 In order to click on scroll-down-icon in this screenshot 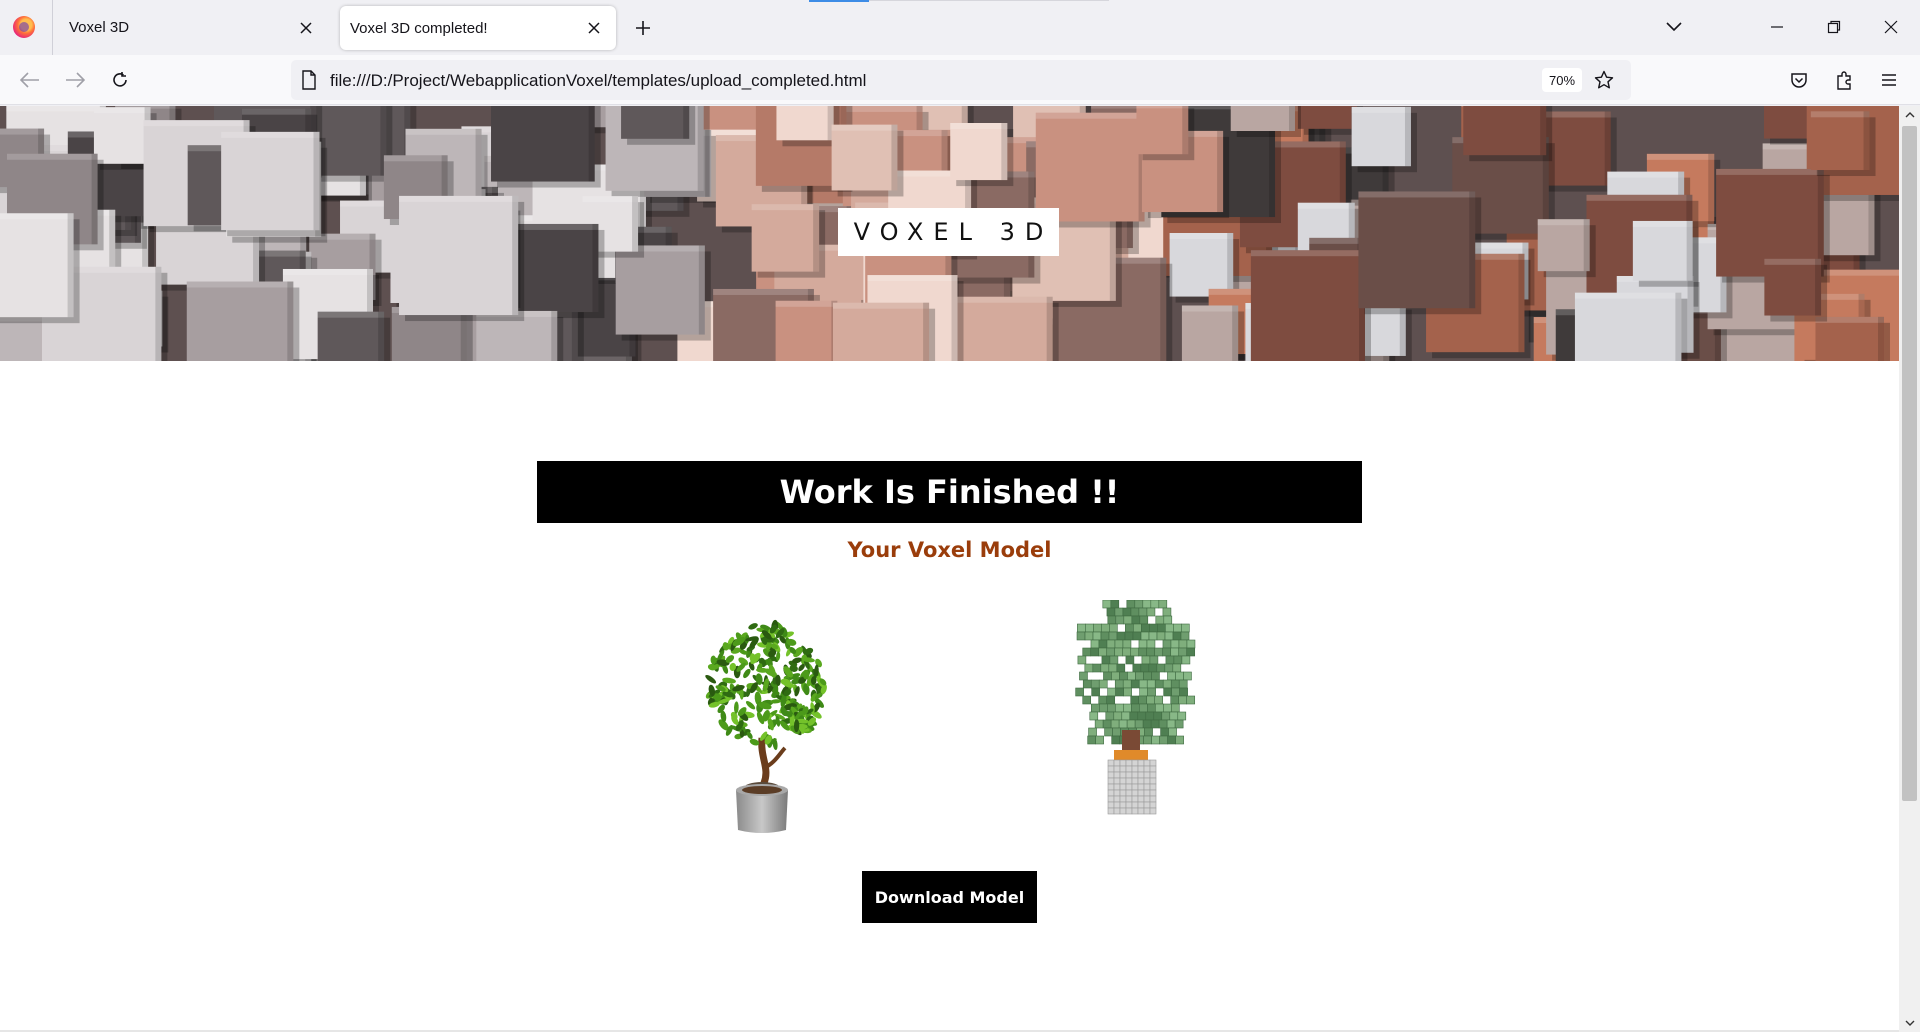, I will do `click(1909, 1023)`.